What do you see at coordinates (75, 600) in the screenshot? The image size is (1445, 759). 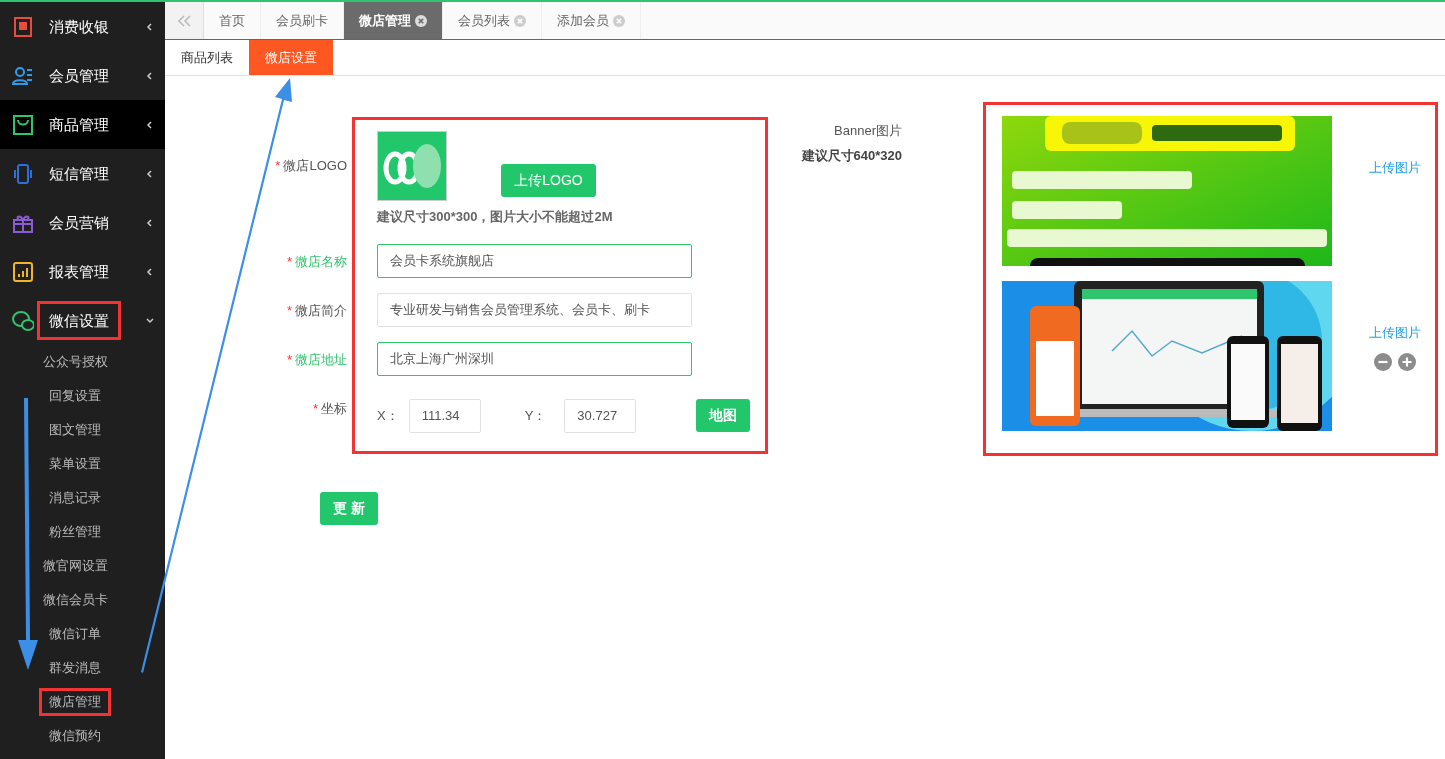 I see `submenu-item: 微信会员卡` at bounding box center [75, 600].